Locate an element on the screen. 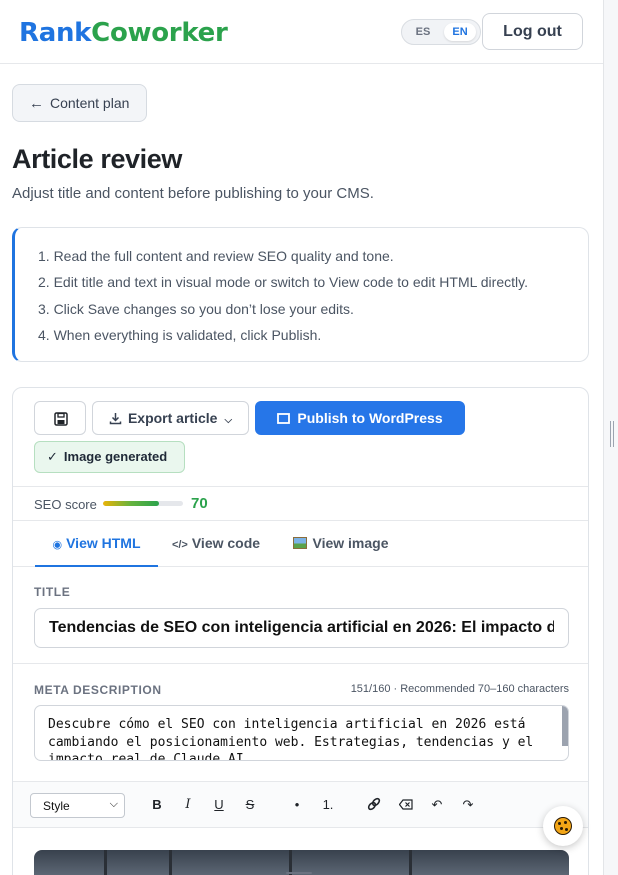  language-toggle: ES EN is located at coordinates (441, 32).